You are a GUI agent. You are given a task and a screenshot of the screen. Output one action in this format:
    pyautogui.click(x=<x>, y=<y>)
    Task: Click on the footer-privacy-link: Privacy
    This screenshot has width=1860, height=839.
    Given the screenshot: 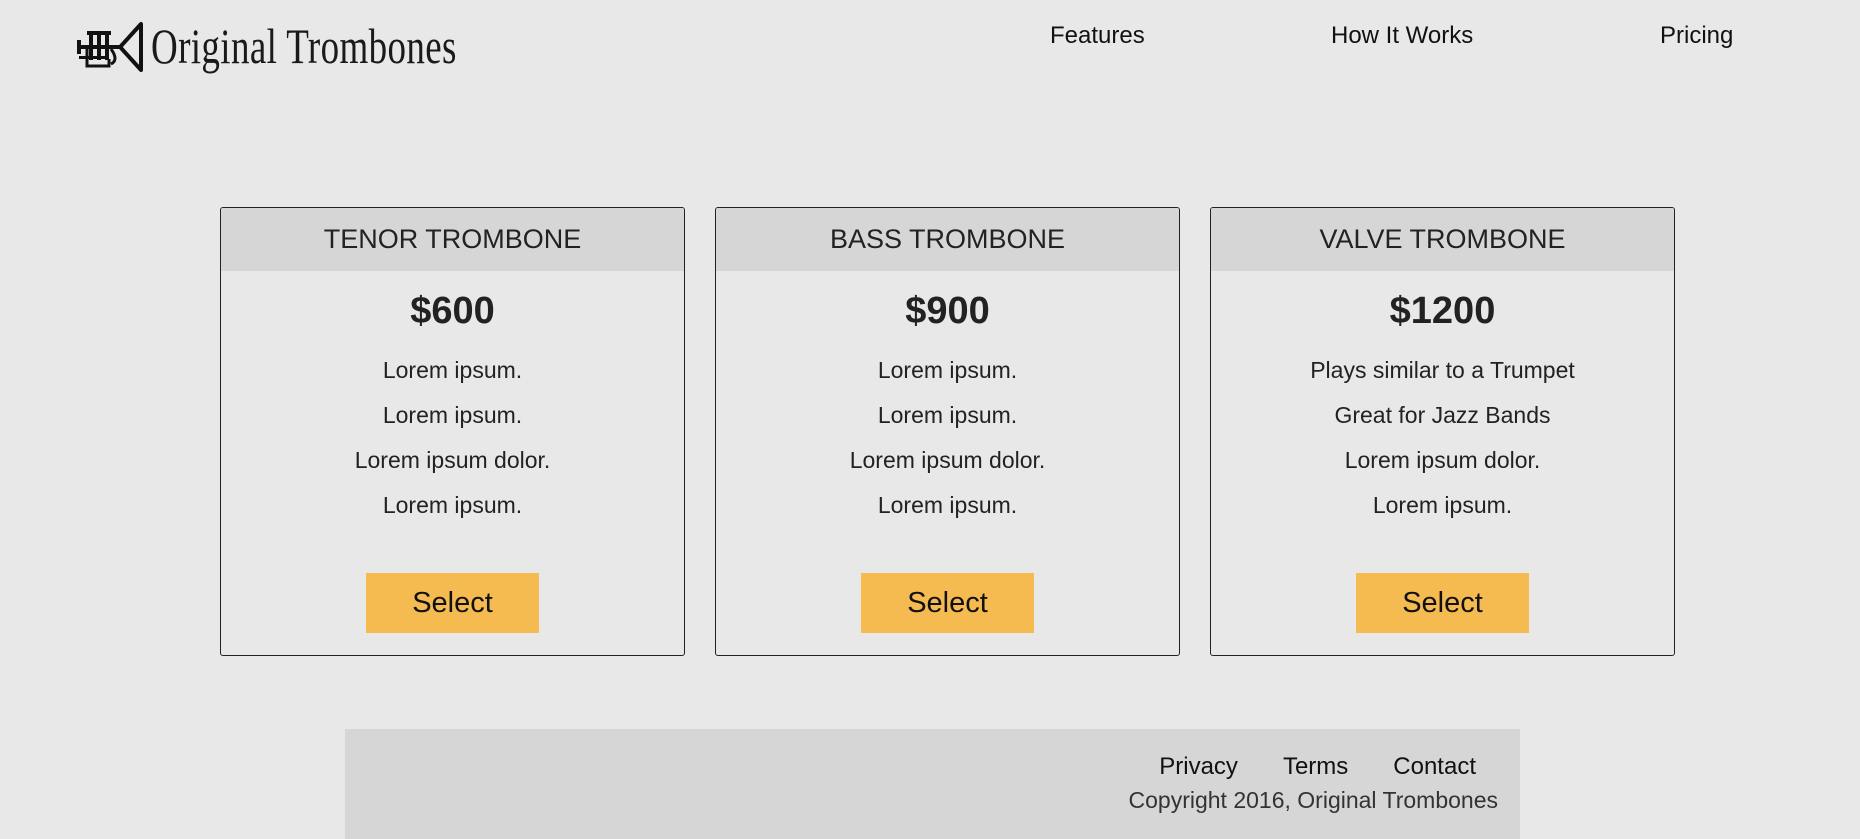 What is the action you would take?
    pyautogui.click(x=1198, y=767)
    